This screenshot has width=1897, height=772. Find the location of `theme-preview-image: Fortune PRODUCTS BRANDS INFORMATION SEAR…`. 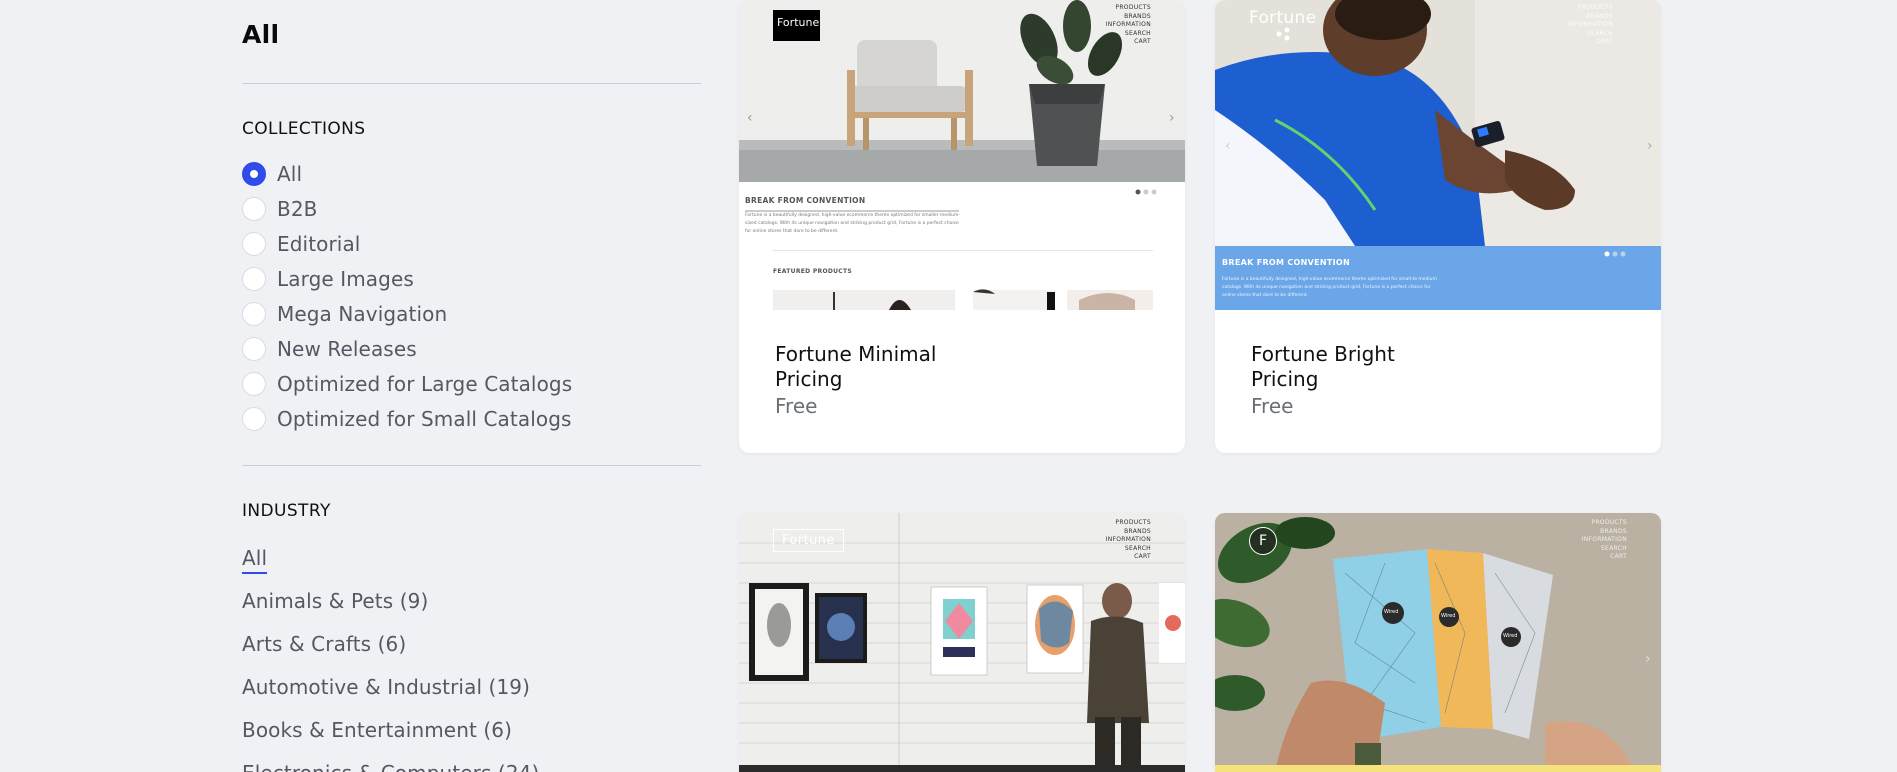

theme-preview-image: Fortune PRODUCTS BRANDS INFORMATION SEAR… is located at coordinates (962, 642).